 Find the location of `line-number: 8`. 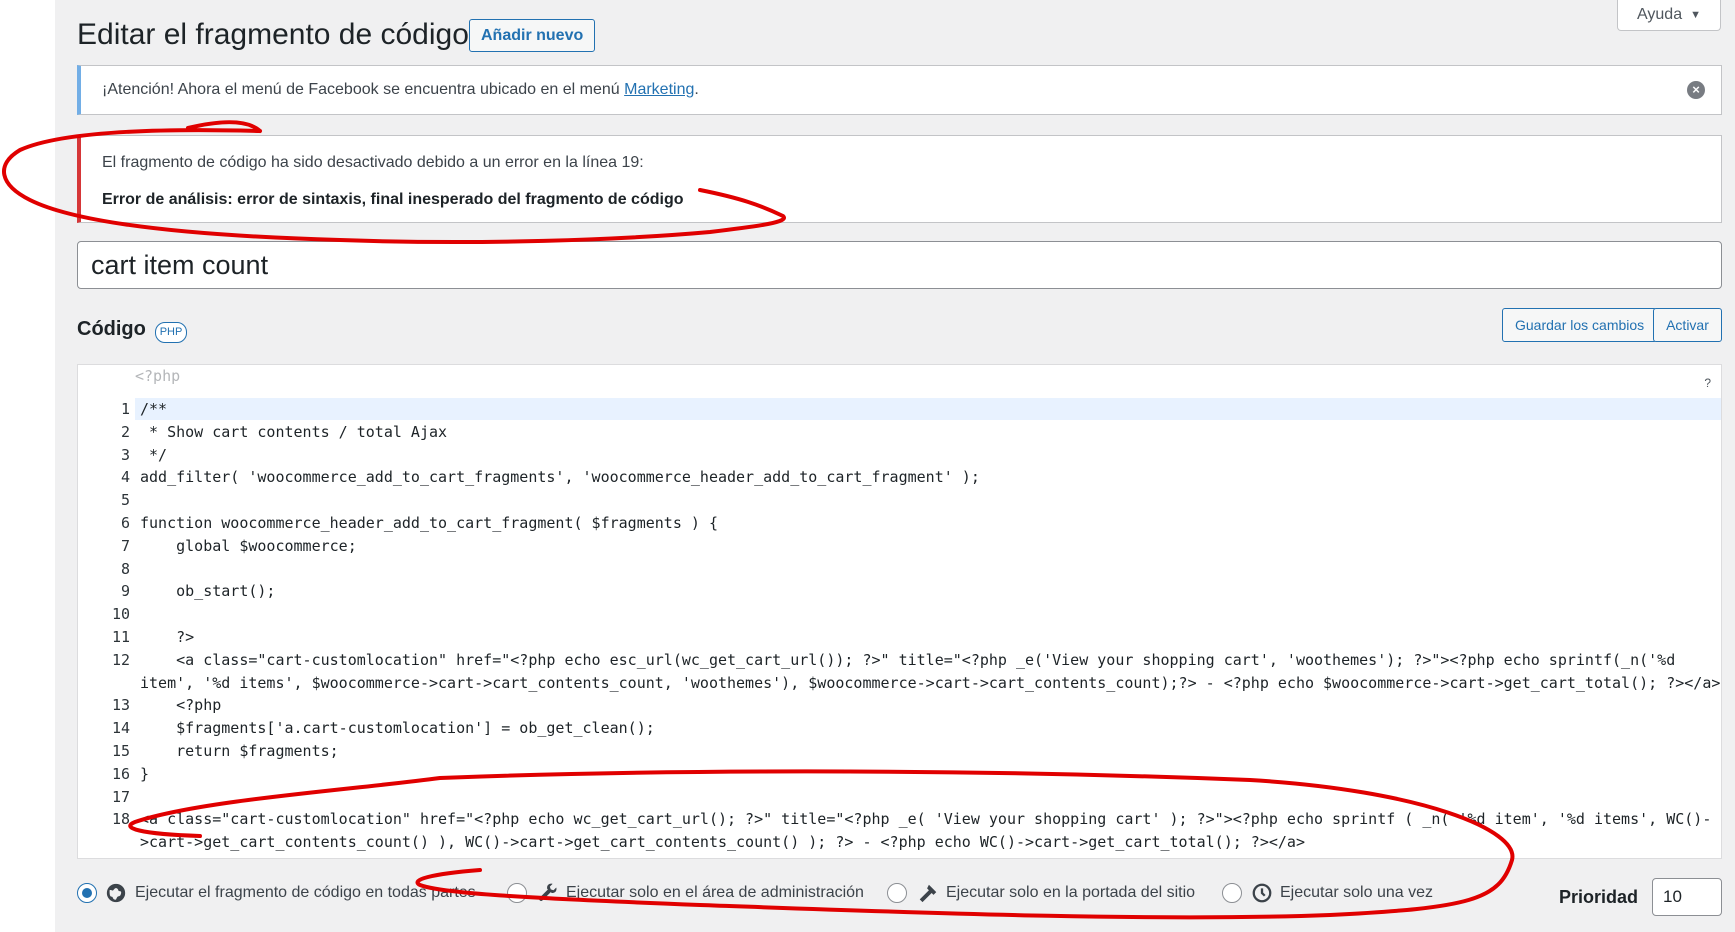

line-number: 8 is located at coordinates (125, 568).